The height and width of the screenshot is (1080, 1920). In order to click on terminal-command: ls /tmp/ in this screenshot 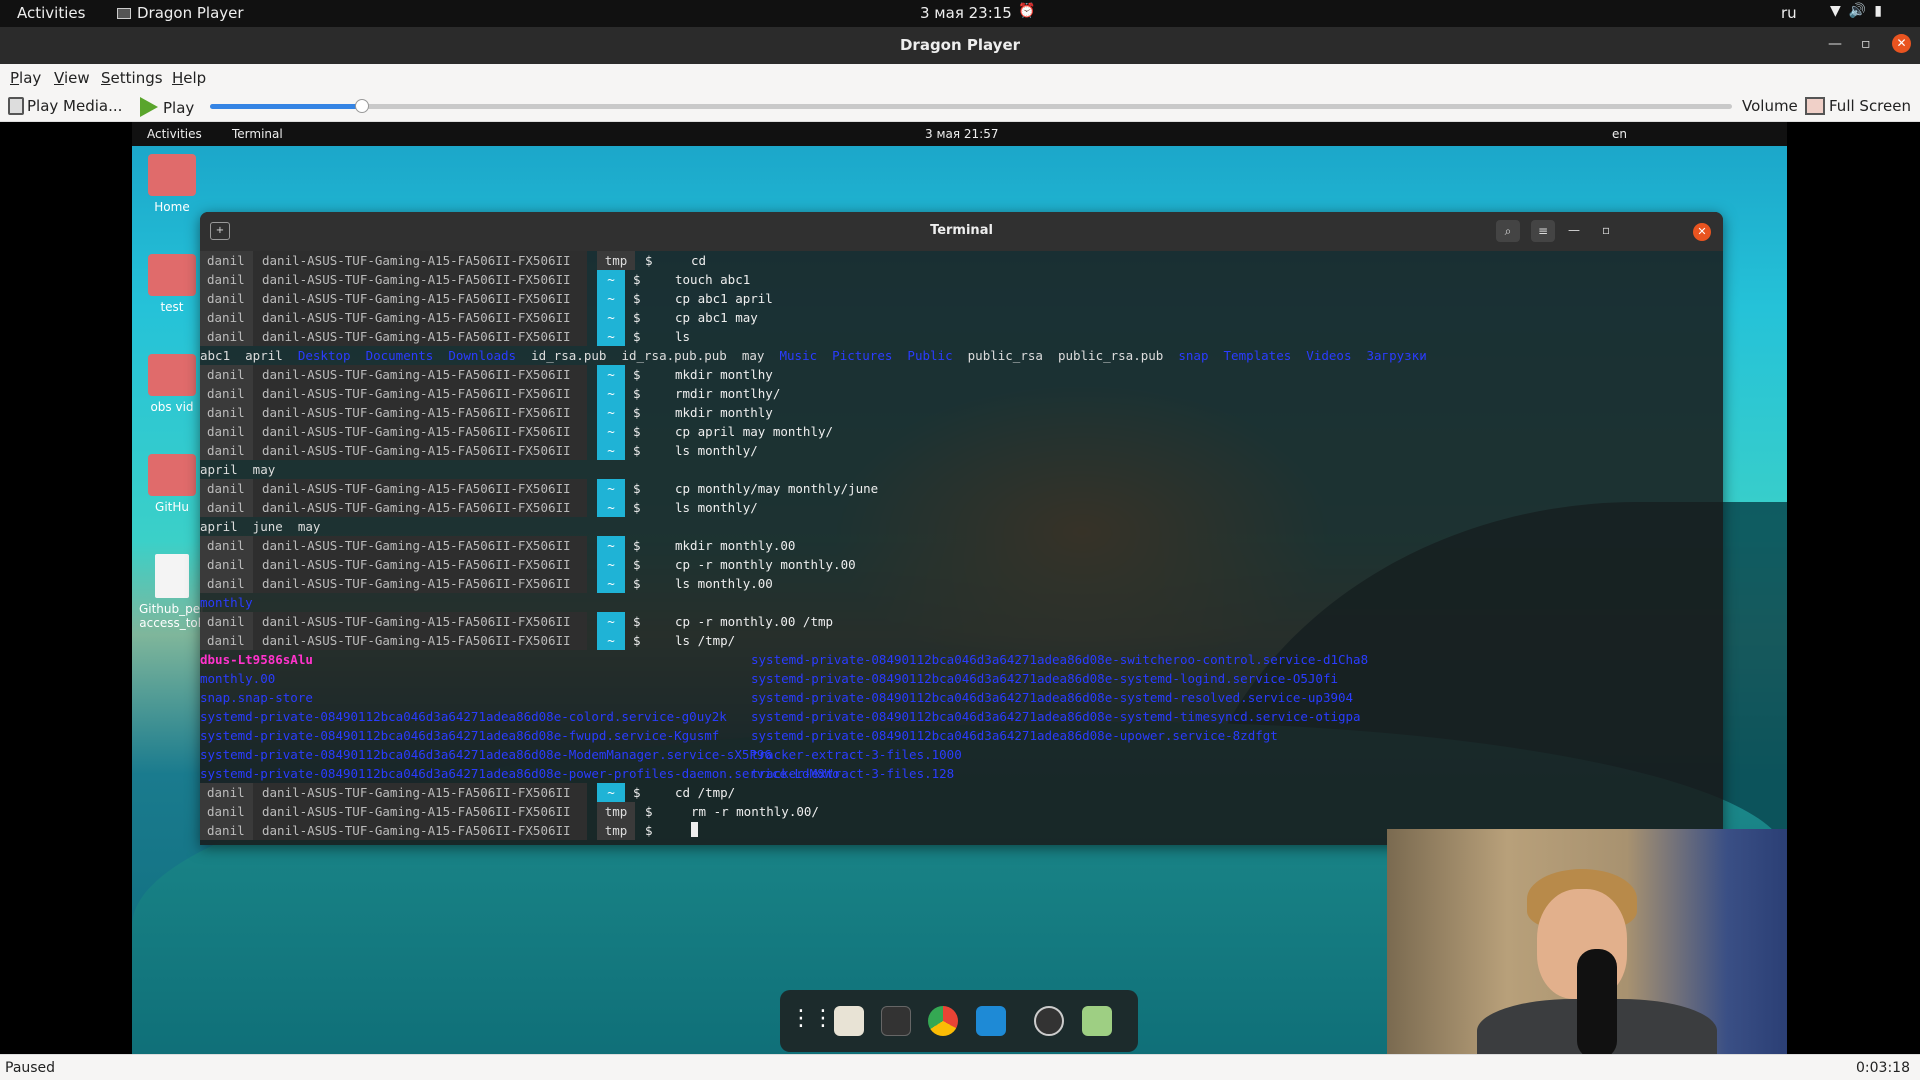, I will do `click(705, 640)`.